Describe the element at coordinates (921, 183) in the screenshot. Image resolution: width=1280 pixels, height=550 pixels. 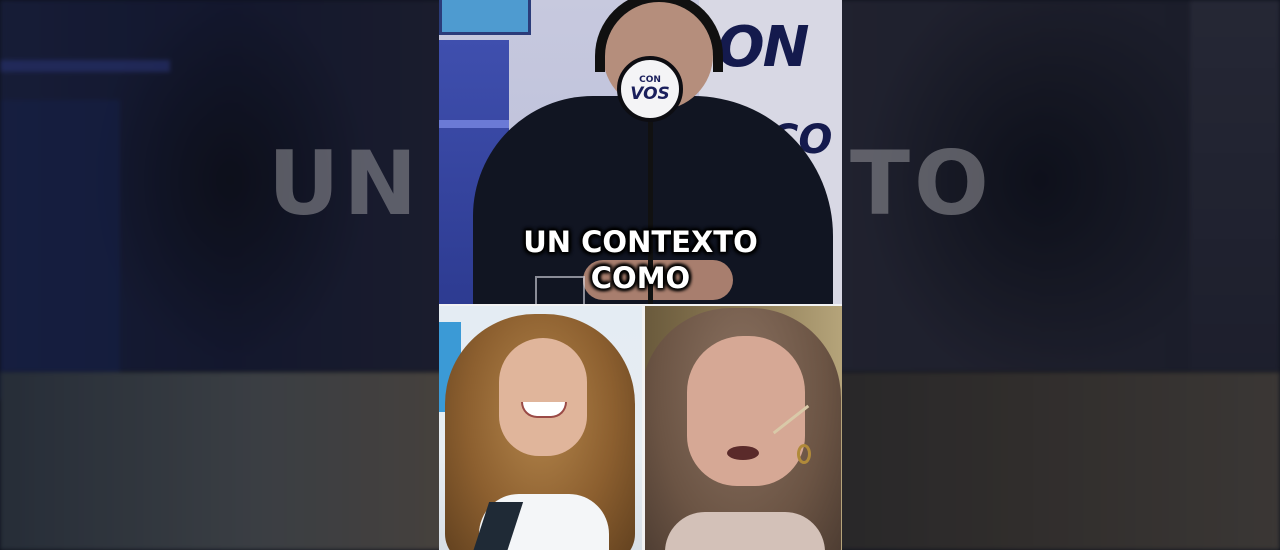
I see `blurred-caption-word-2: TO` at that location.